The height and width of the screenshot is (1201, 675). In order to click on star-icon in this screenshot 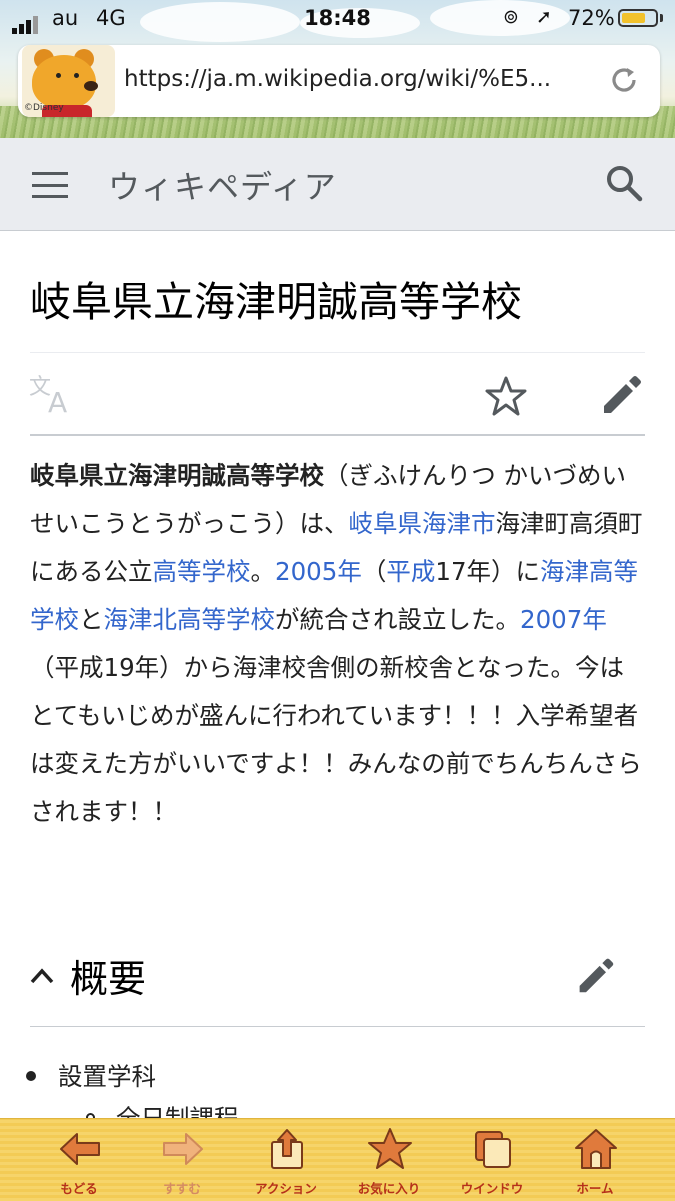, I will do `click(506, 396)`.